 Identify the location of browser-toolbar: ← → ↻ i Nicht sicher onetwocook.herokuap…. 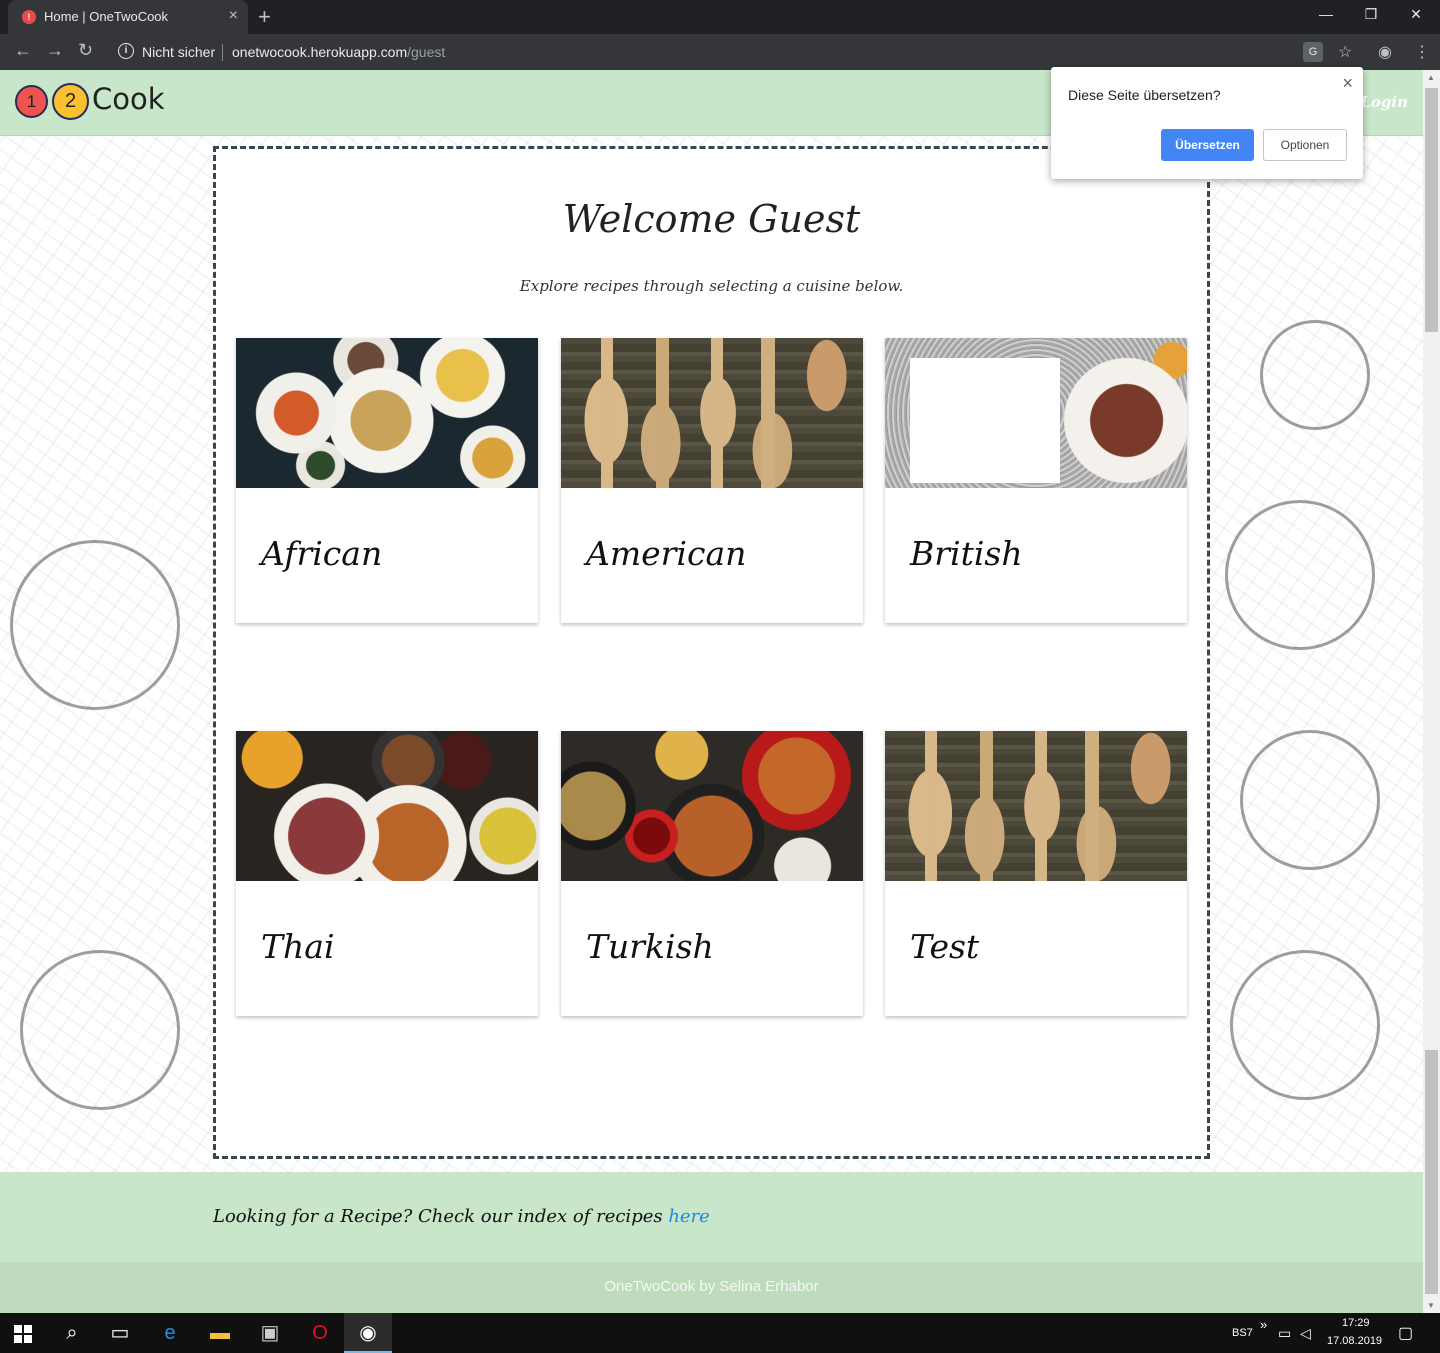
(720, 52).